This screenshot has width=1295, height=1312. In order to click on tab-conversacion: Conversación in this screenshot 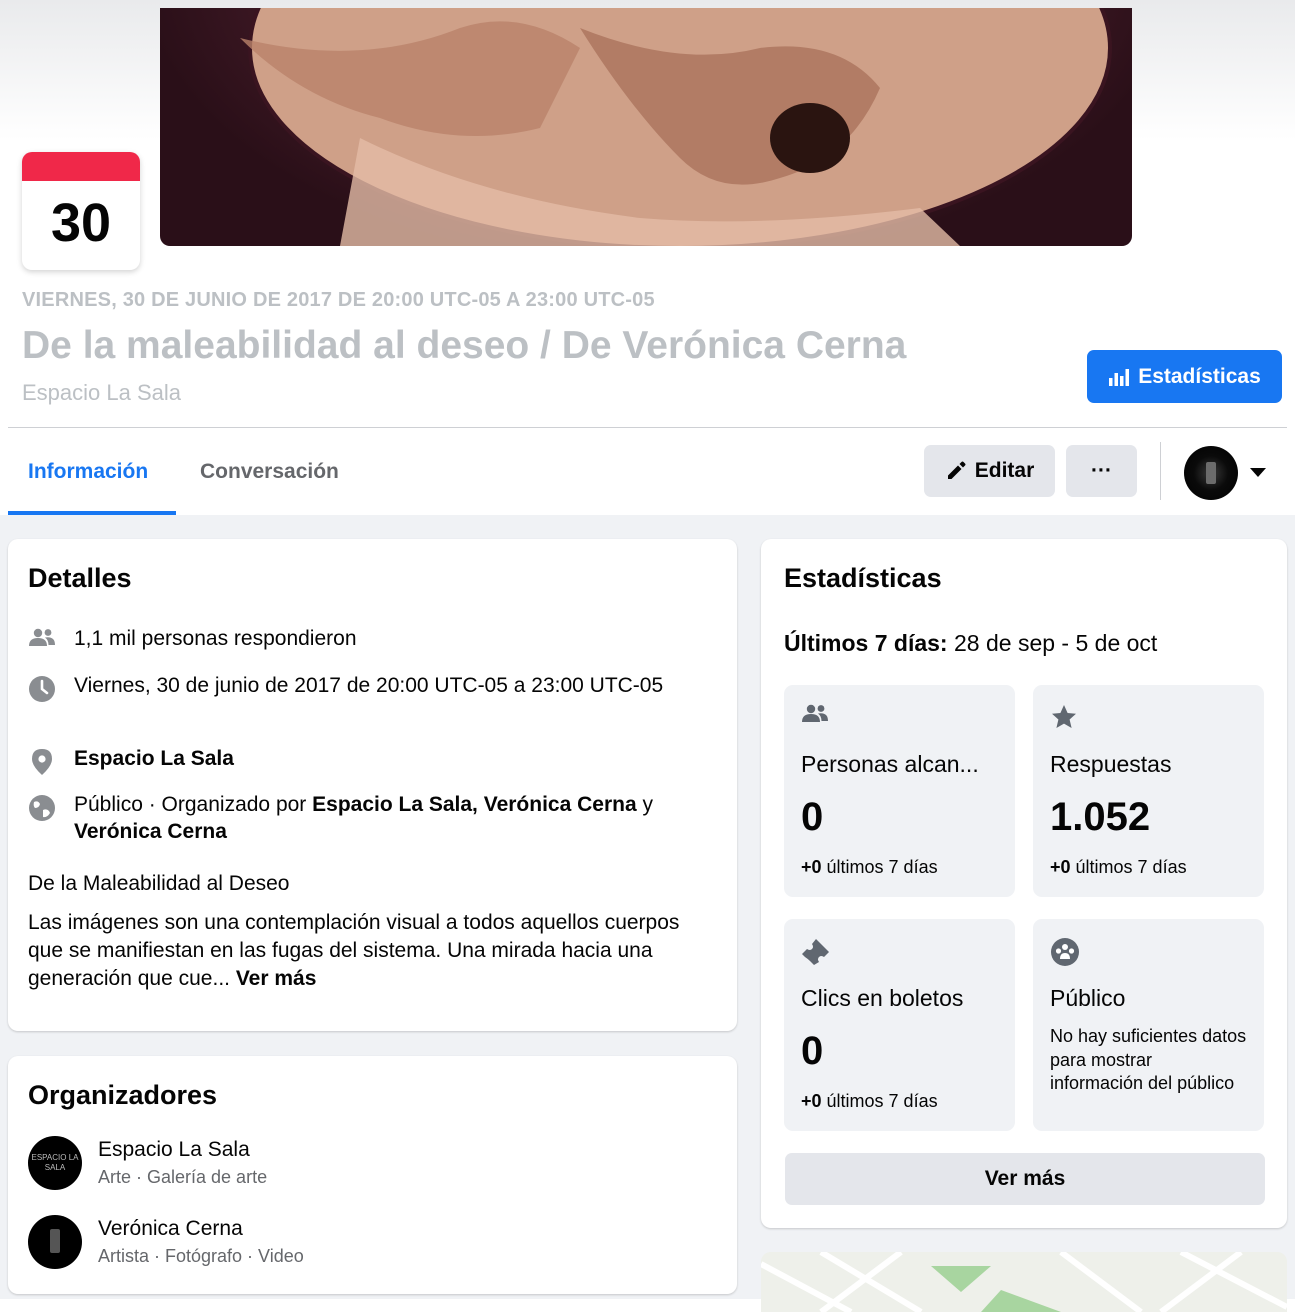, I will do `click(269, 472)`.